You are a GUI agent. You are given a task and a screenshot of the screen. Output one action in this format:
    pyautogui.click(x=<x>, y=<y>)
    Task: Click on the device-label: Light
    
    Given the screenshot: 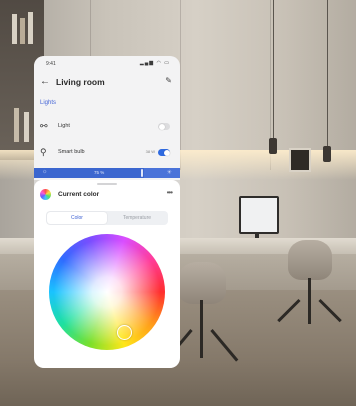 What is the action you would take?
    pyautogui.click(x=64, y=126)
    